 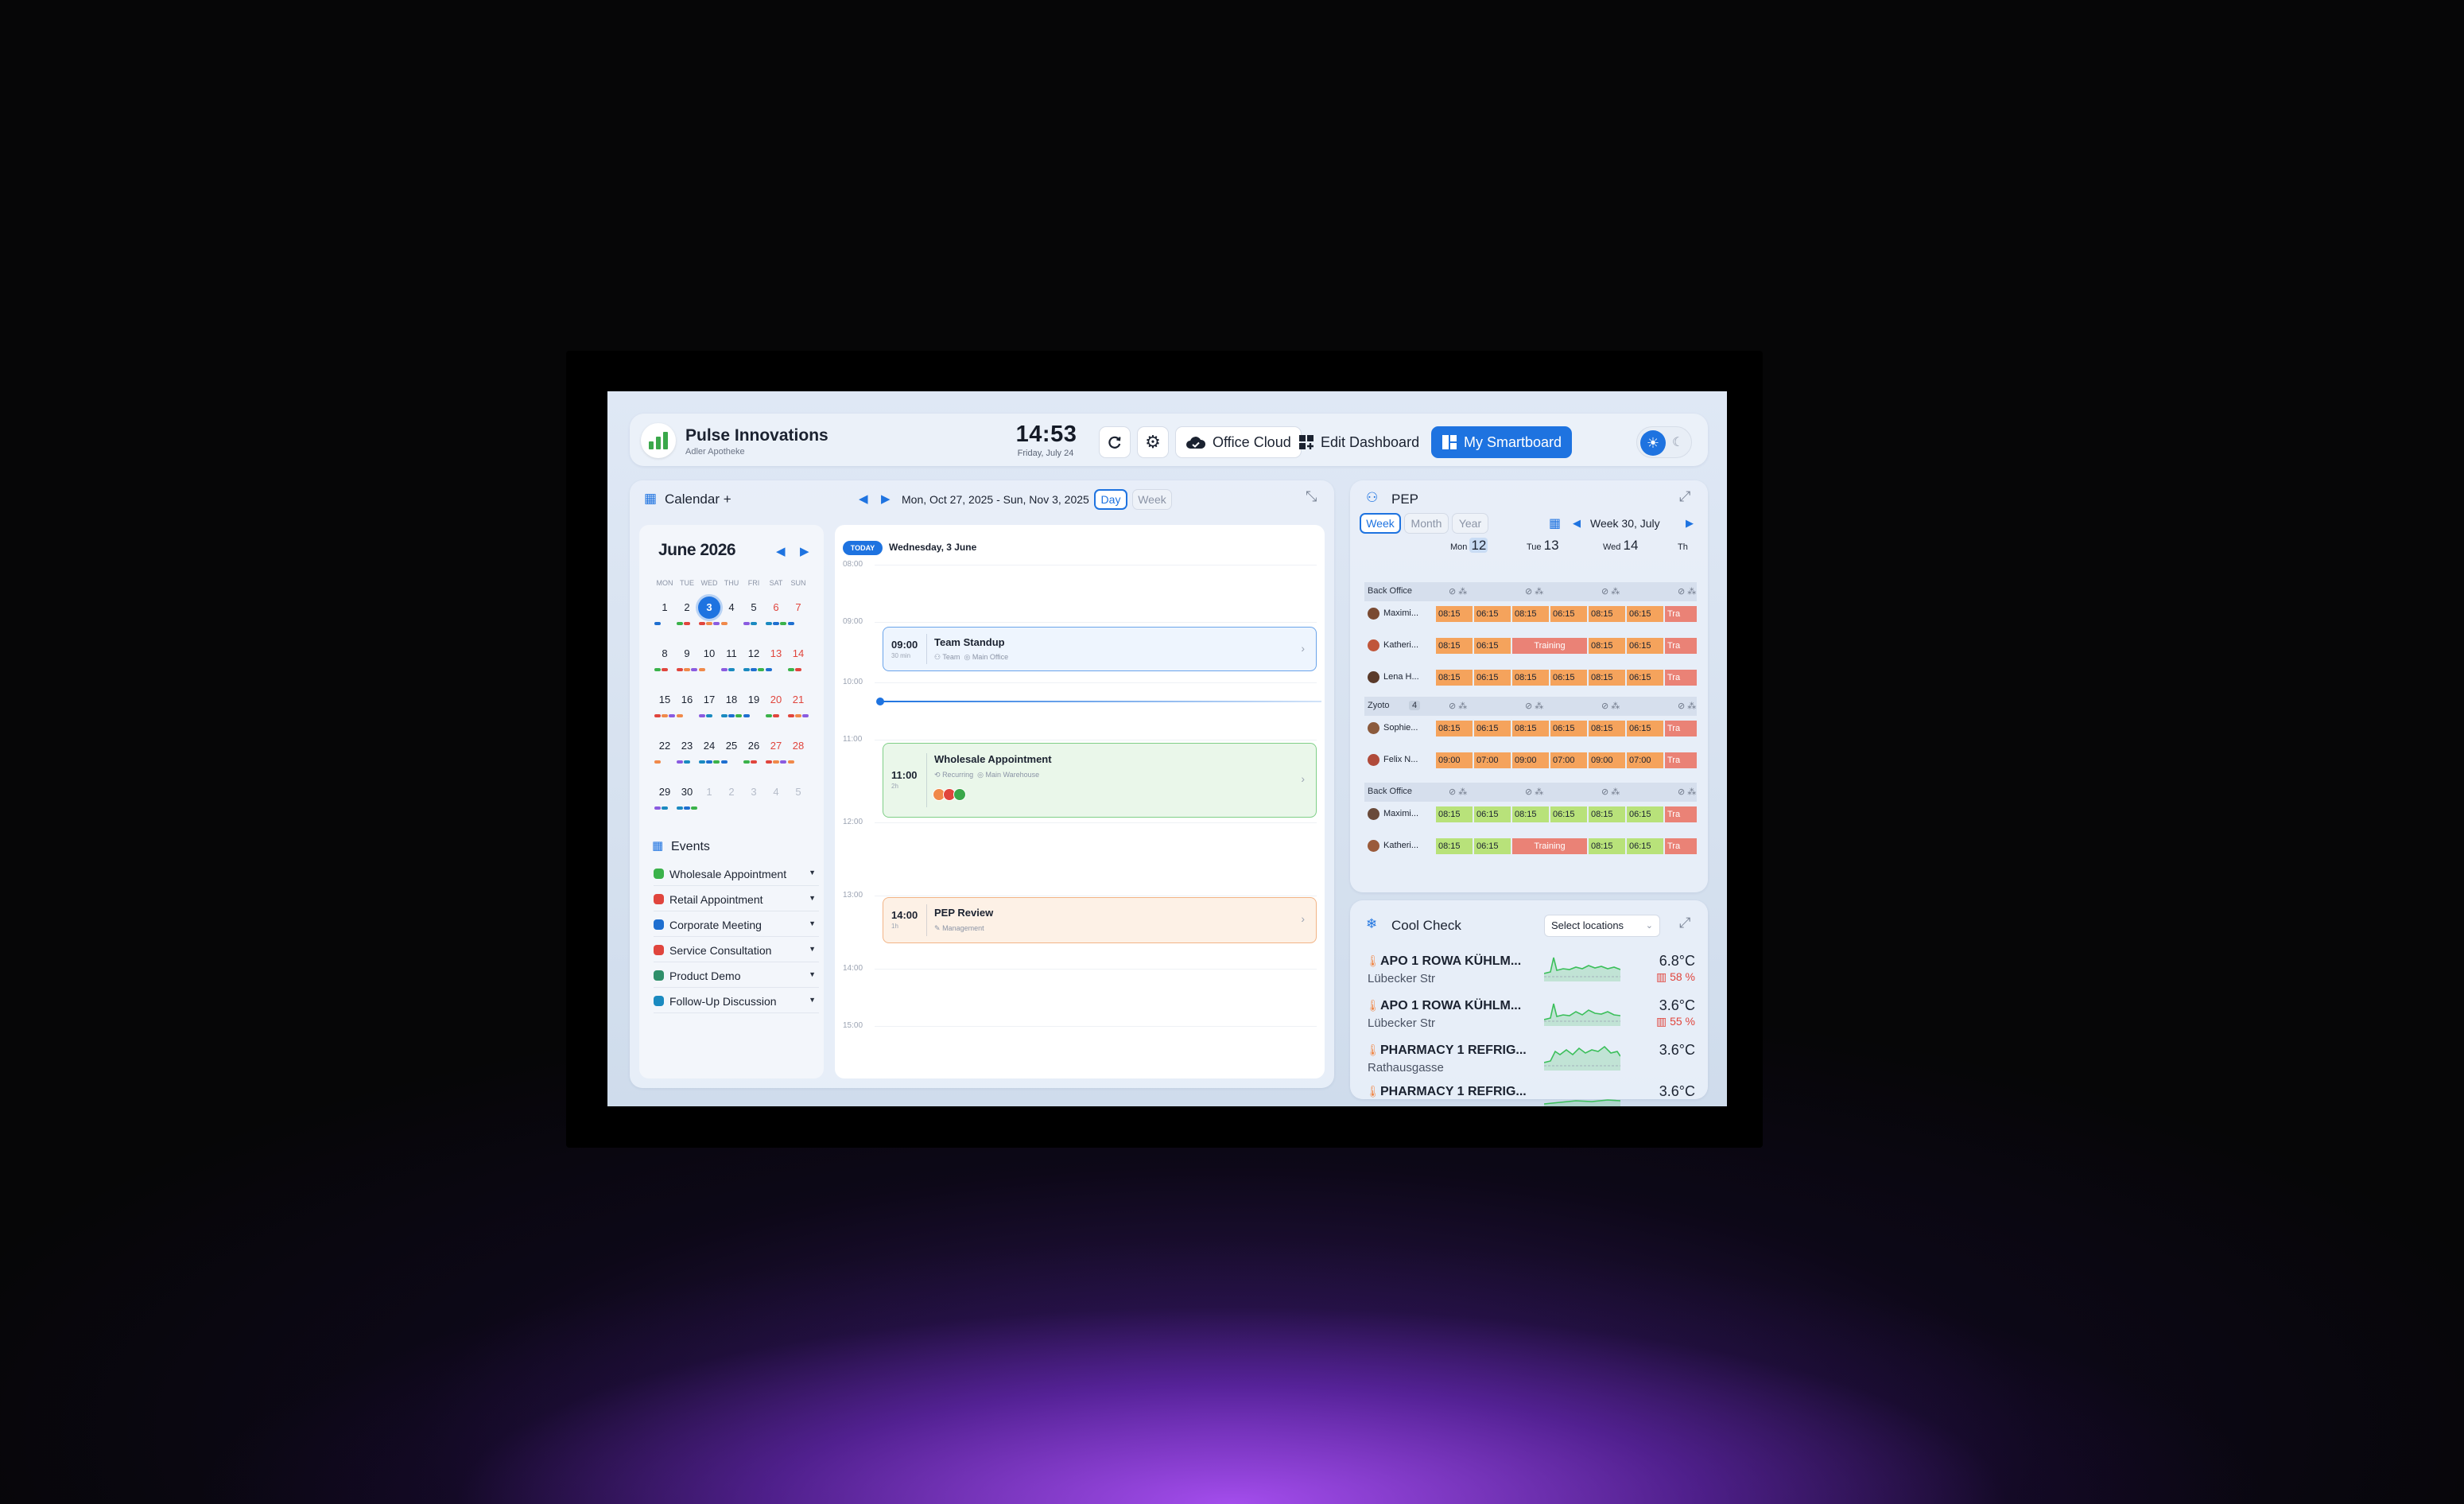 I want to click on calendar-day: 26, so click(x=754, y=746).